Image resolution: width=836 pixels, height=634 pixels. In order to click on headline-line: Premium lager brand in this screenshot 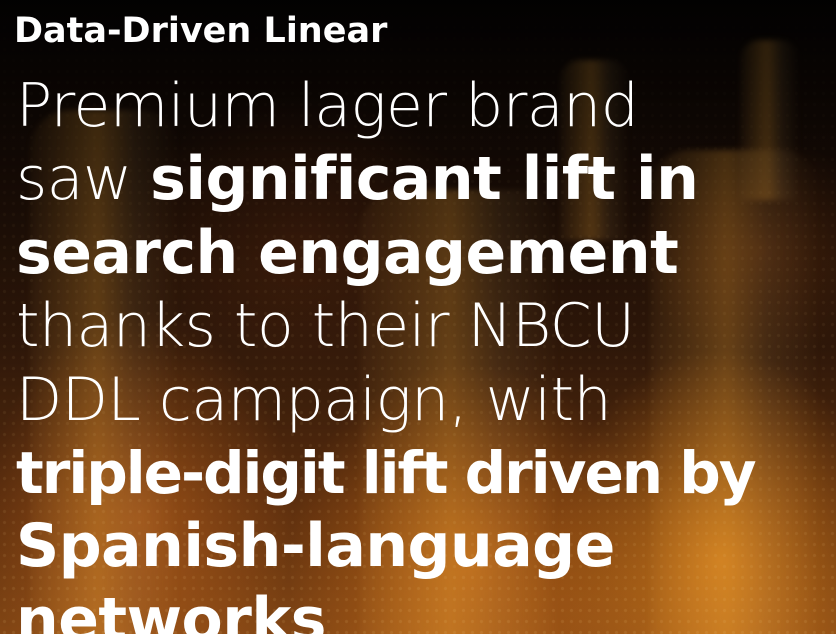, I will do `click(385, 106)`.